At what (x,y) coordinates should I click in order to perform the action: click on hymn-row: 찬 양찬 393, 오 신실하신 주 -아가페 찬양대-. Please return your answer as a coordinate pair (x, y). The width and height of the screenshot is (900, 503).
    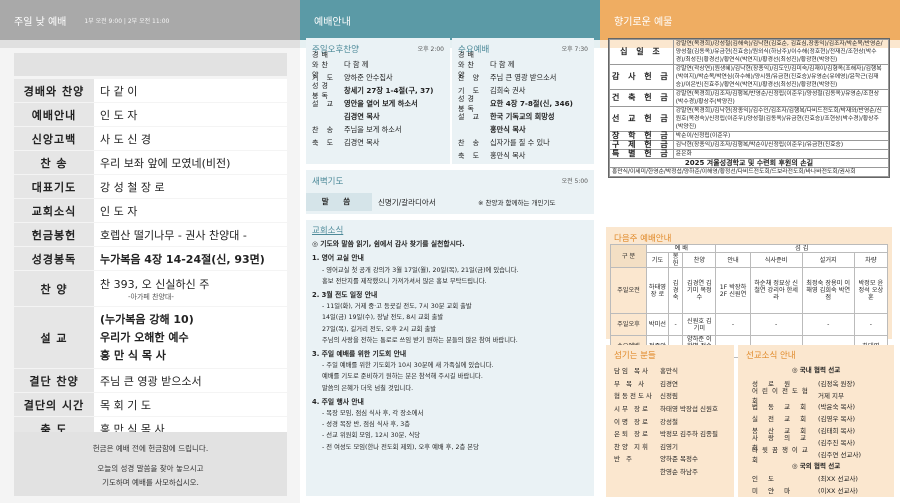
    Looking at the image, I should click on (150, 288).